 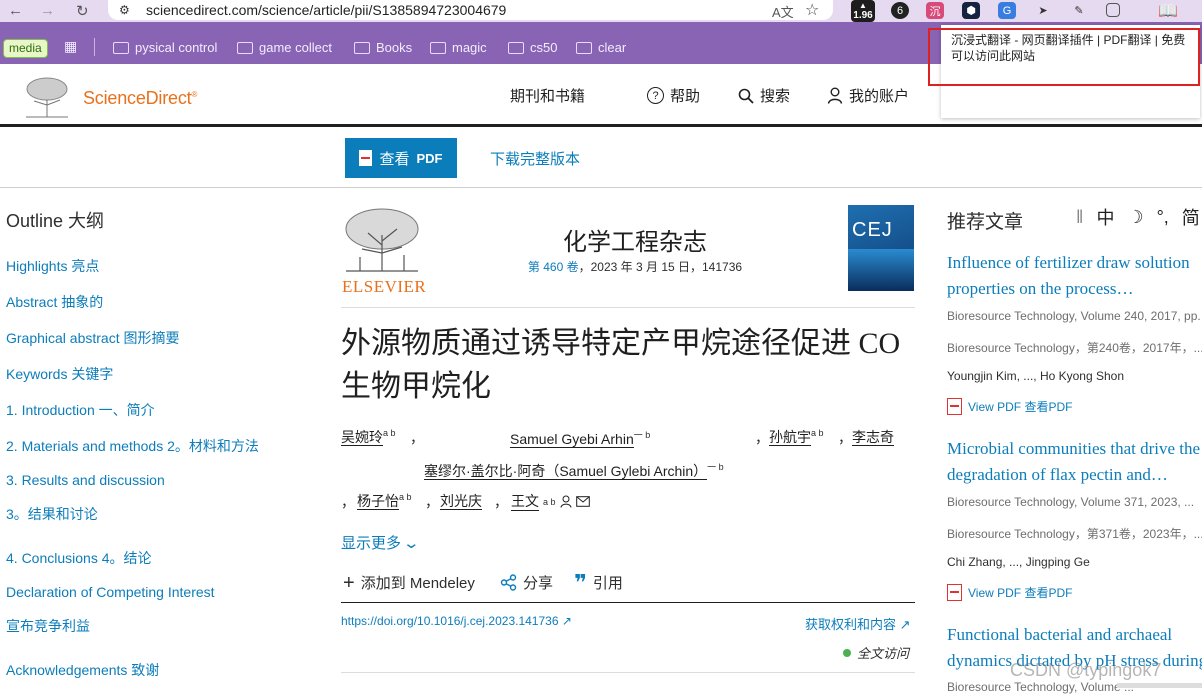 What do you see at coordinates (566, 501) in the screenshot?
I see `person-icon` at bounding box center [566, 501].